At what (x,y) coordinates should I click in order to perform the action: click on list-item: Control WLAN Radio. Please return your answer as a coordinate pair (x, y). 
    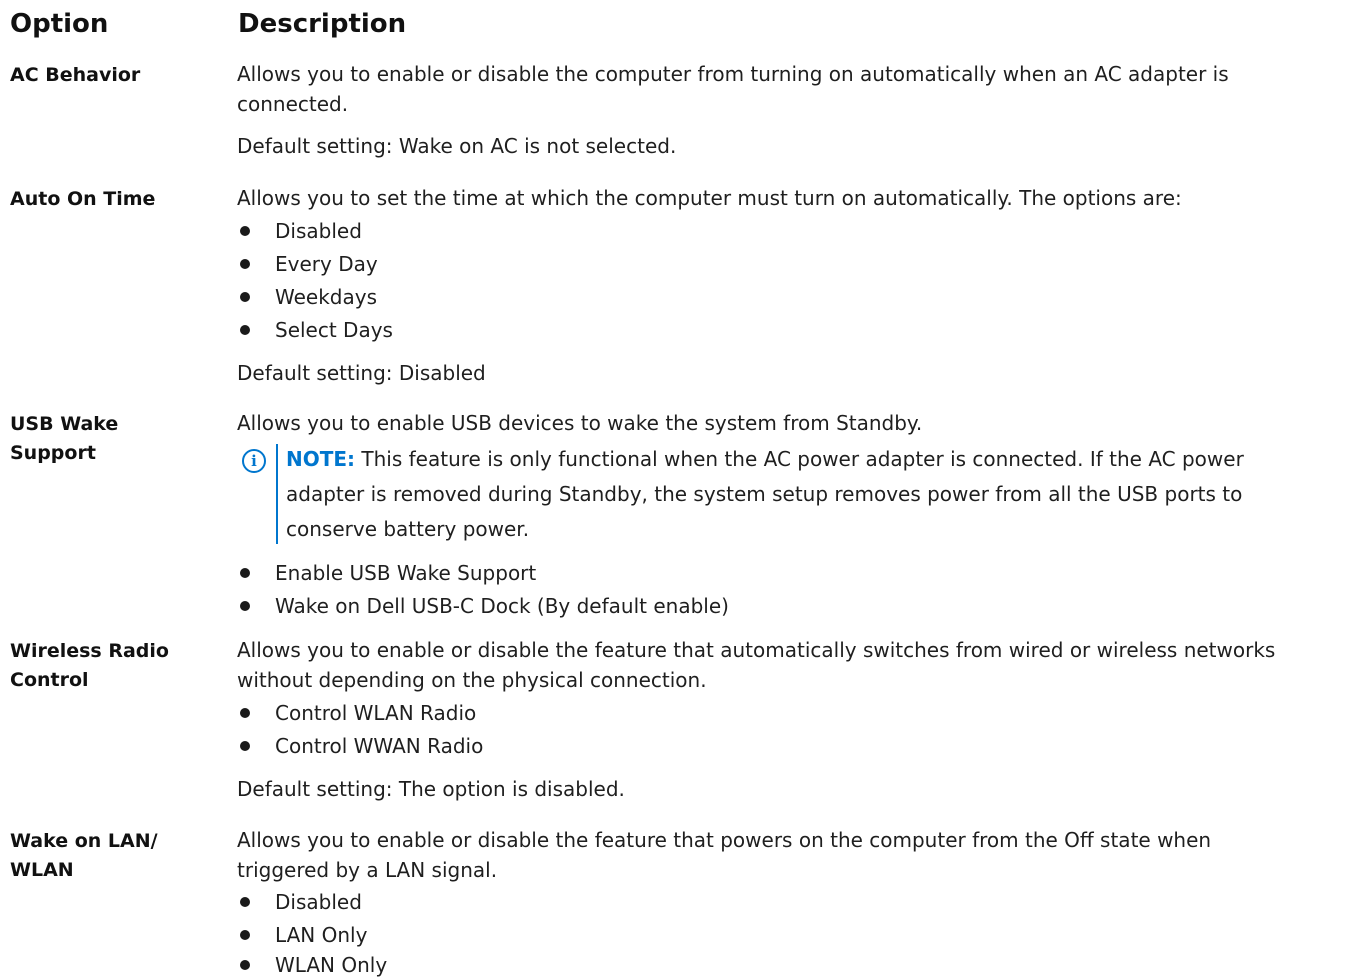
    Looking at the image, I should click on (358, 713).